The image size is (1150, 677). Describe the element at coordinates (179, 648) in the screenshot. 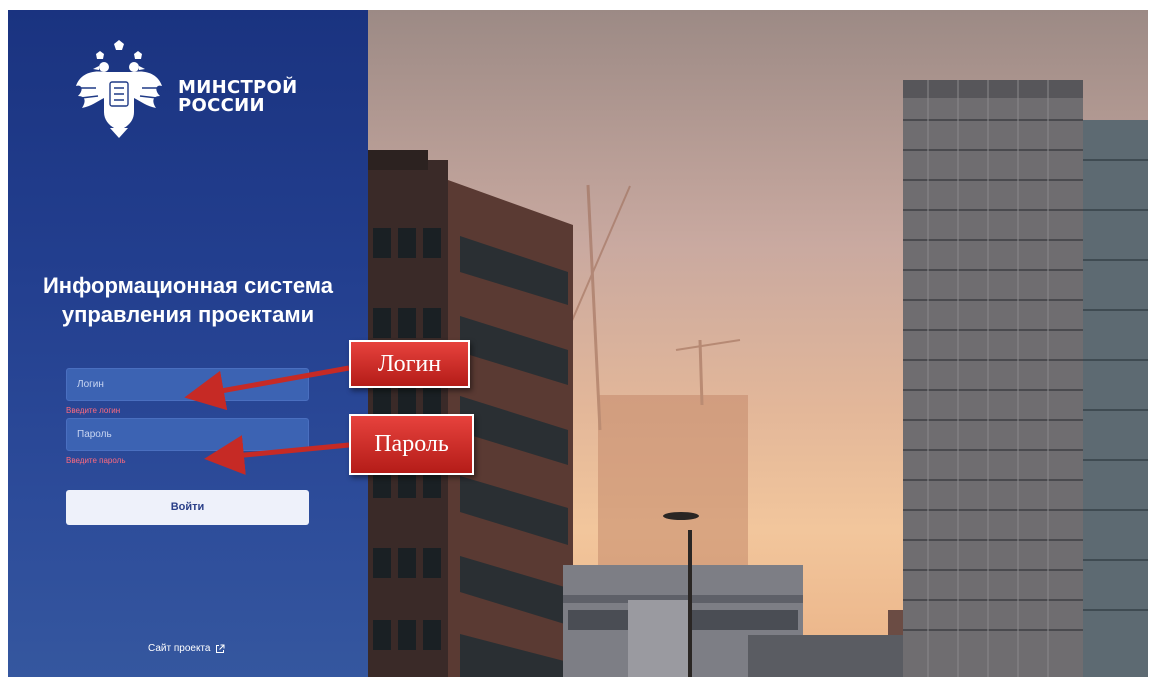

I see `project-site-link-label: Сайт проекта` at that location.